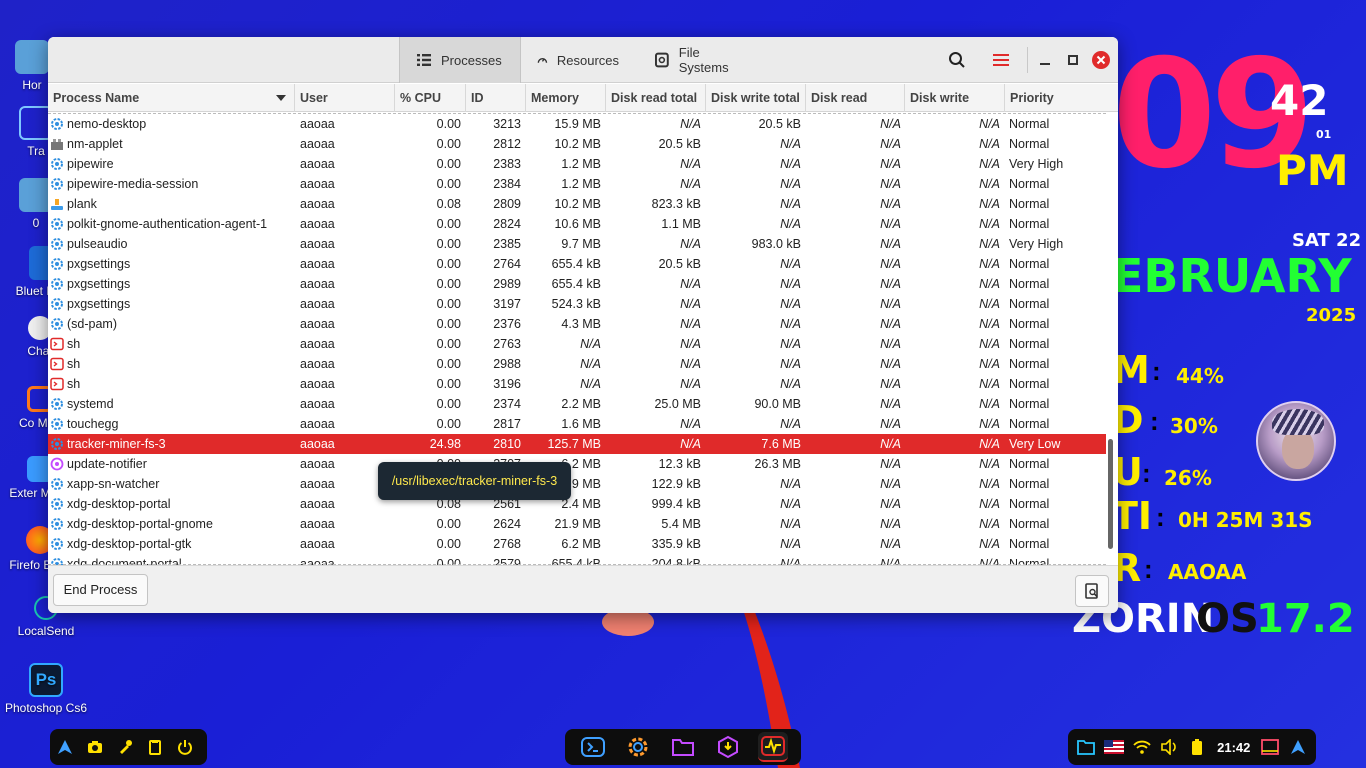 The height and width of the screenshot is (768, 1366). Describe the element at coordinates (1142, 747) in the screenshot. I see `tray-wifi` at that location.